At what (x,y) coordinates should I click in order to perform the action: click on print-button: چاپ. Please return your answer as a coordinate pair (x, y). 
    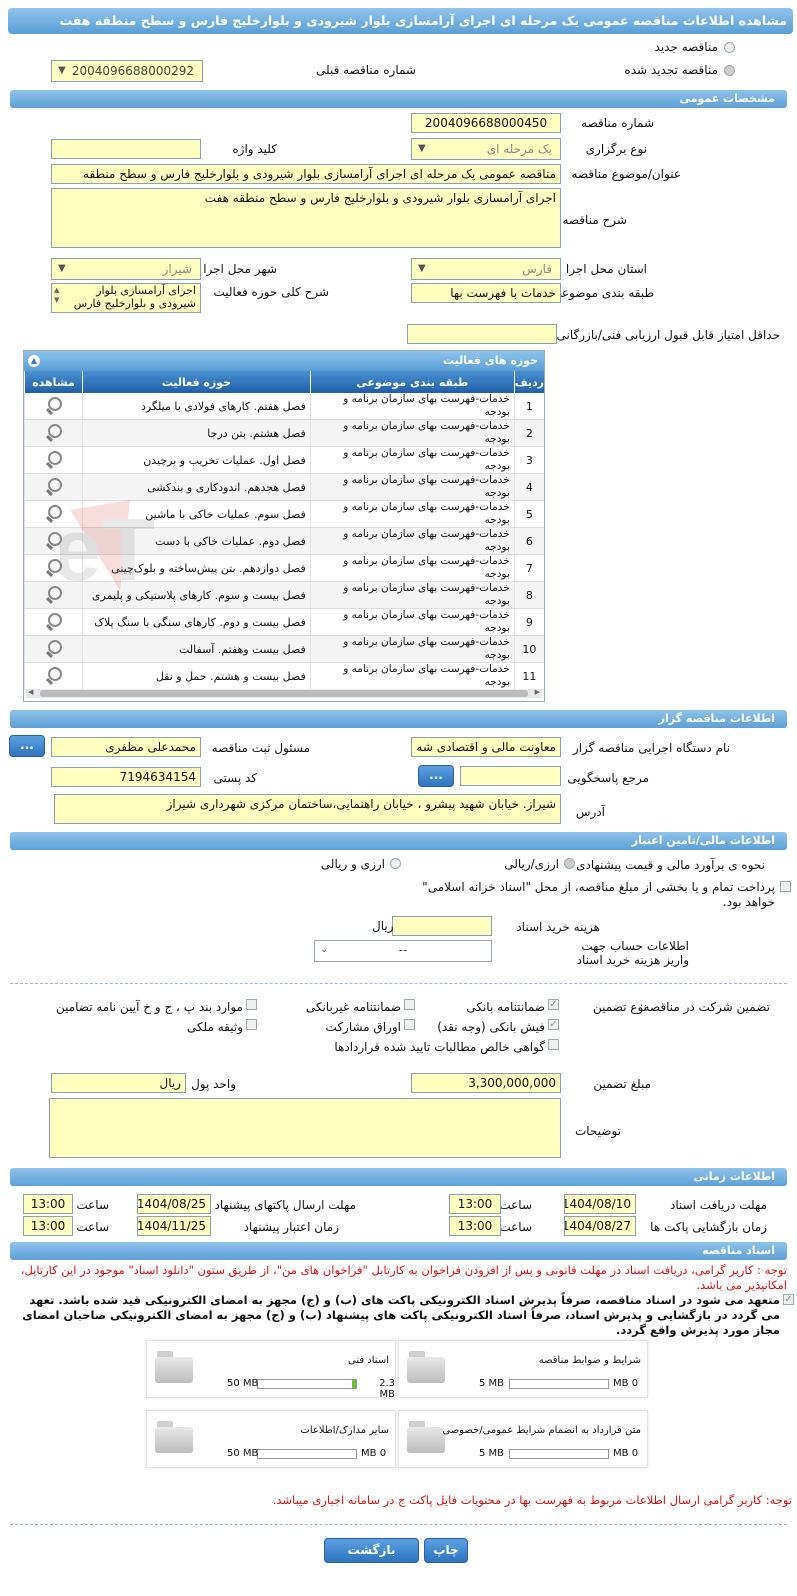
    Looking at the image, I should click on (446, 1550).